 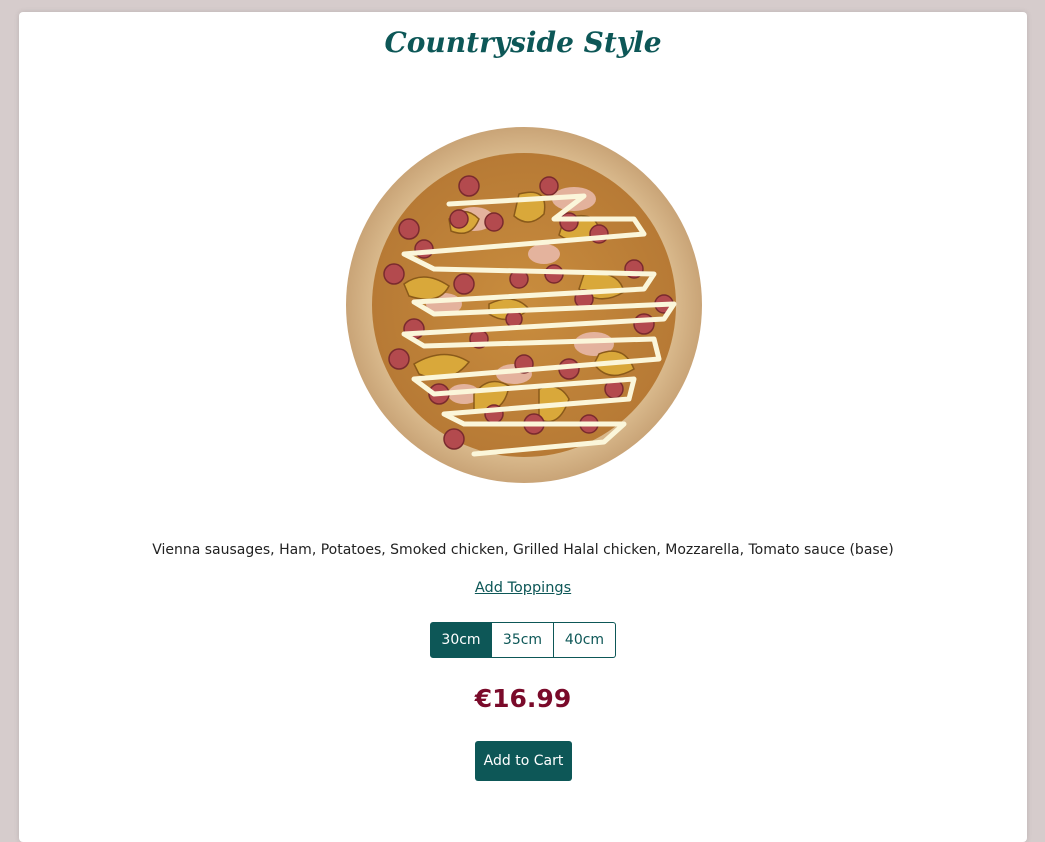 I want to click on product-title: Countryside Style, so click(x=523, y=42).